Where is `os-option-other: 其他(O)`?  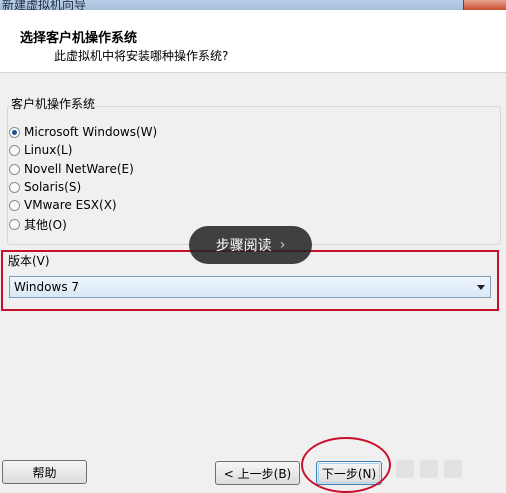 os-option-other: 其他(O) is located at coordinates (38, 224).